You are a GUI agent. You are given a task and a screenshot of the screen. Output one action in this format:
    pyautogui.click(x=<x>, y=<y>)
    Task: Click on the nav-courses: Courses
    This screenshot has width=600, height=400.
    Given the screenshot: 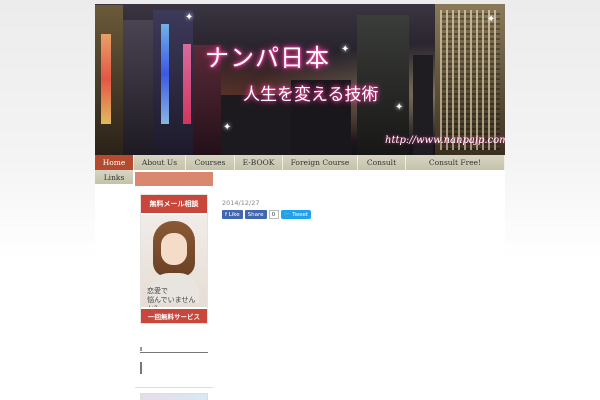 What is the action you would take?
    pyautogui.click(x=210, y=162)
    